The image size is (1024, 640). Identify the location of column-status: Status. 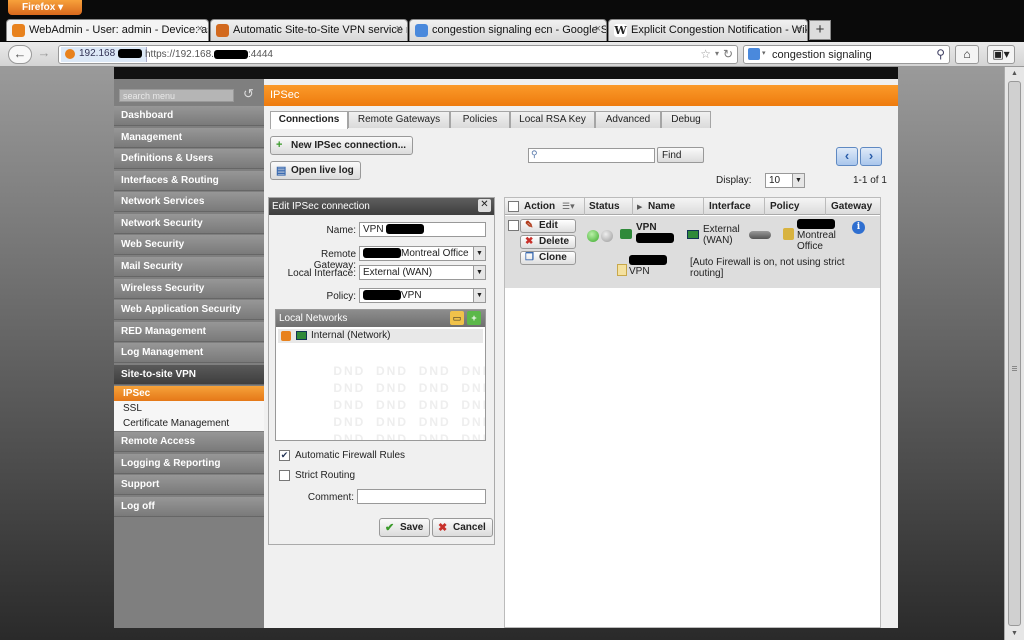
(604, 206).